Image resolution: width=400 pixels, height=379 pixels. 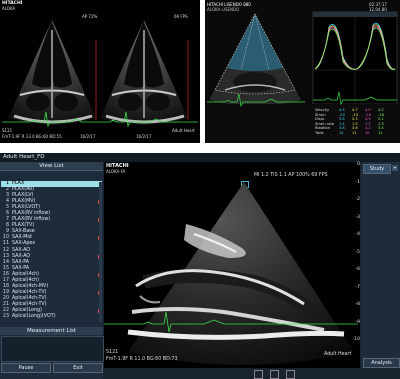 What do you see at coordinates (358, 252) in the screenshot?
I see `depth-tick-label: -5` at bounding box center [358, 252].